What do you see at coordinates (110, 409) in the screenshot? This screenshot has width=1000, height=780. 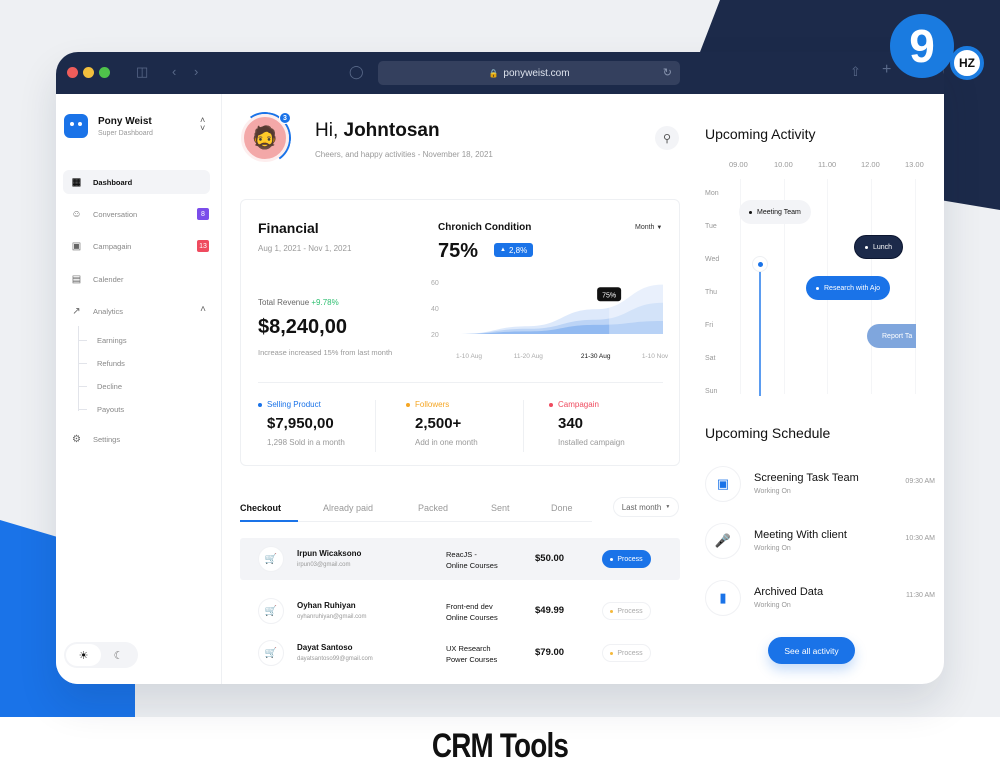 I see `sidebar-subitem-payouts: Payouts` at bounding box center [110, 409].